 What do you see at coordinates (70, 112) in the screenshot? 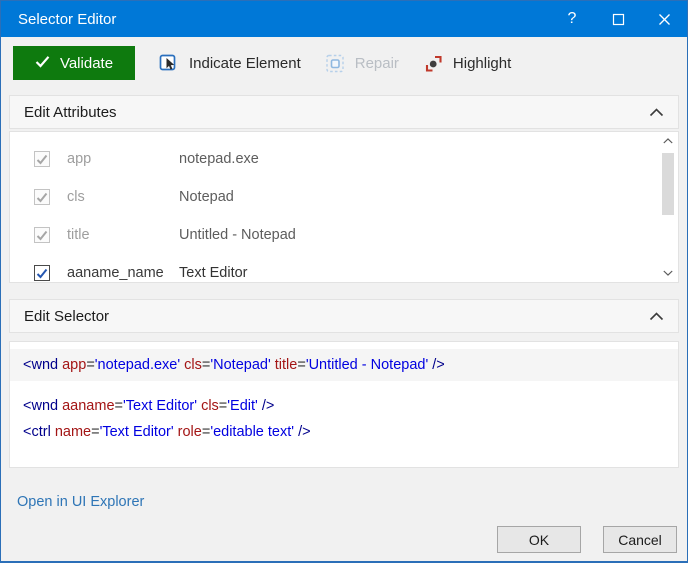
I see `edit-attributes-title: Edit Attributes` at bounding box center [70, 112].